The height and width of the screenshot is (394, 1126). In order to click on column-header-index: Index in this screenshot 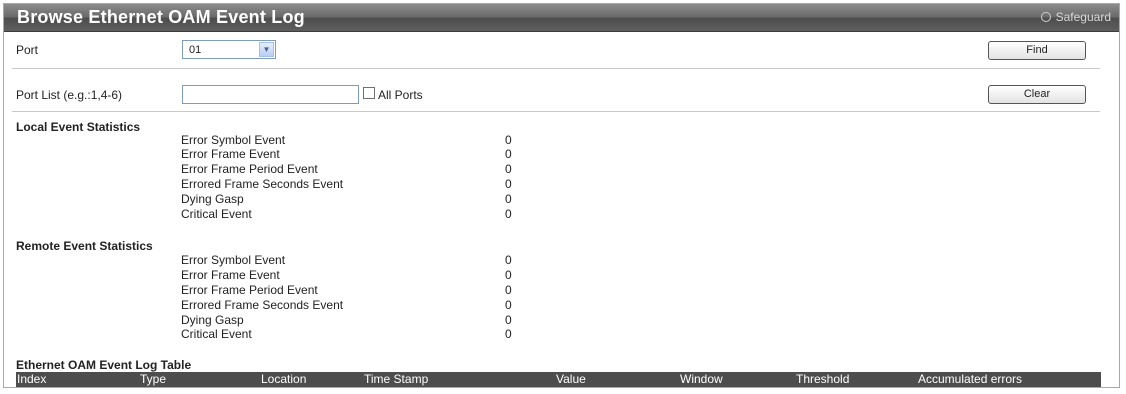, I will do `click(32, 379)`.